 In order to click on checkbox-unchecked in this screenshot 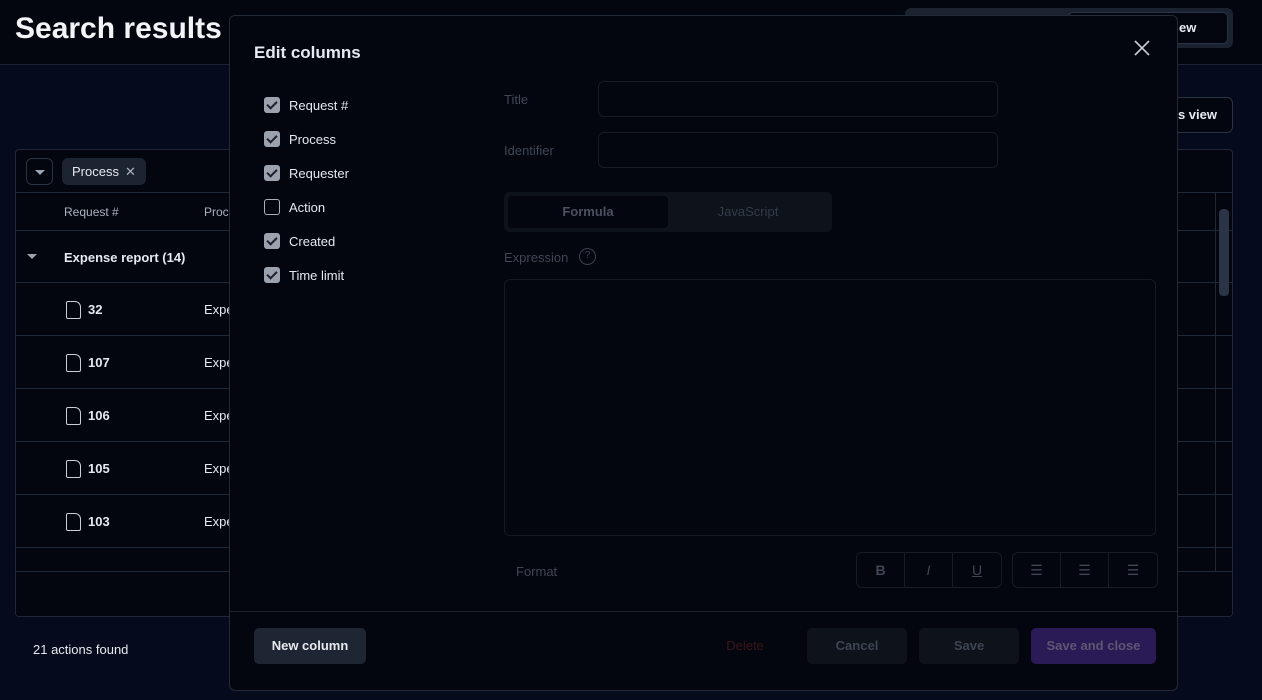, I will do `click(272, 207)`.